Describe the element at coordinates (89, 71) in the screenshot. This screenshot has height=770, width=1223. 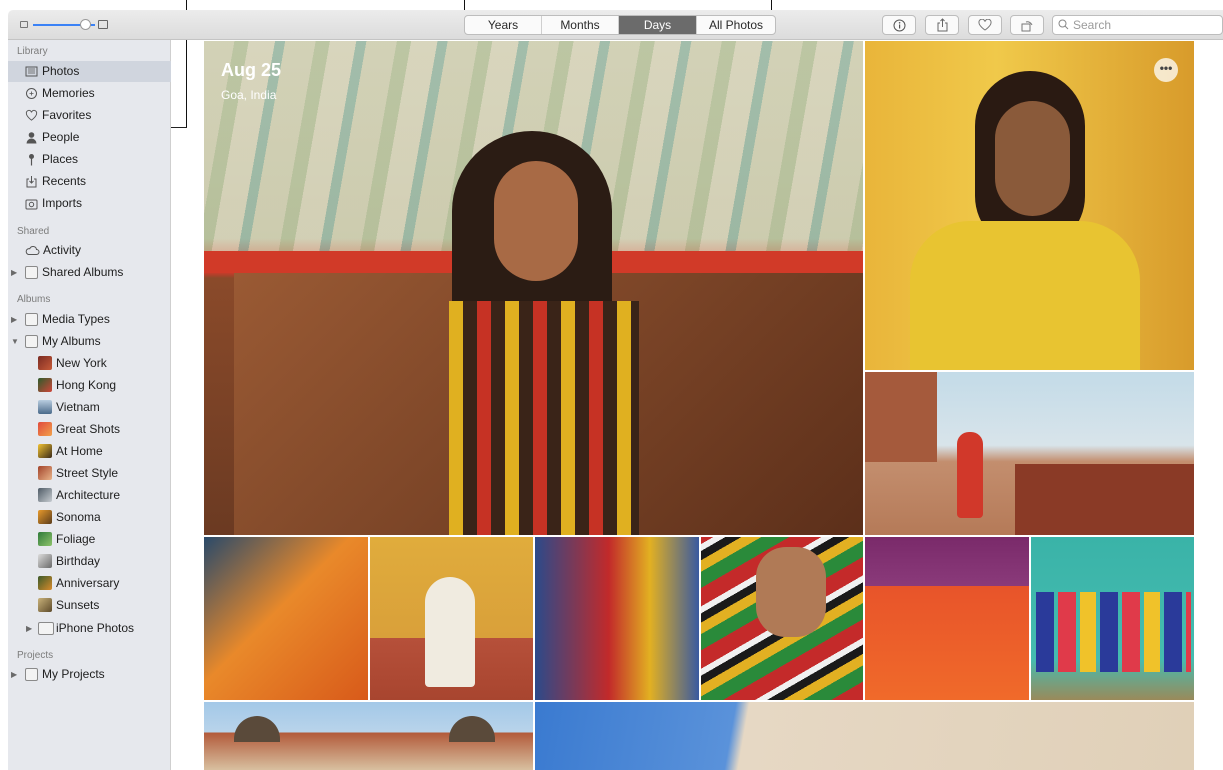
I see `sidebar-item-photos: Photos` at that location.